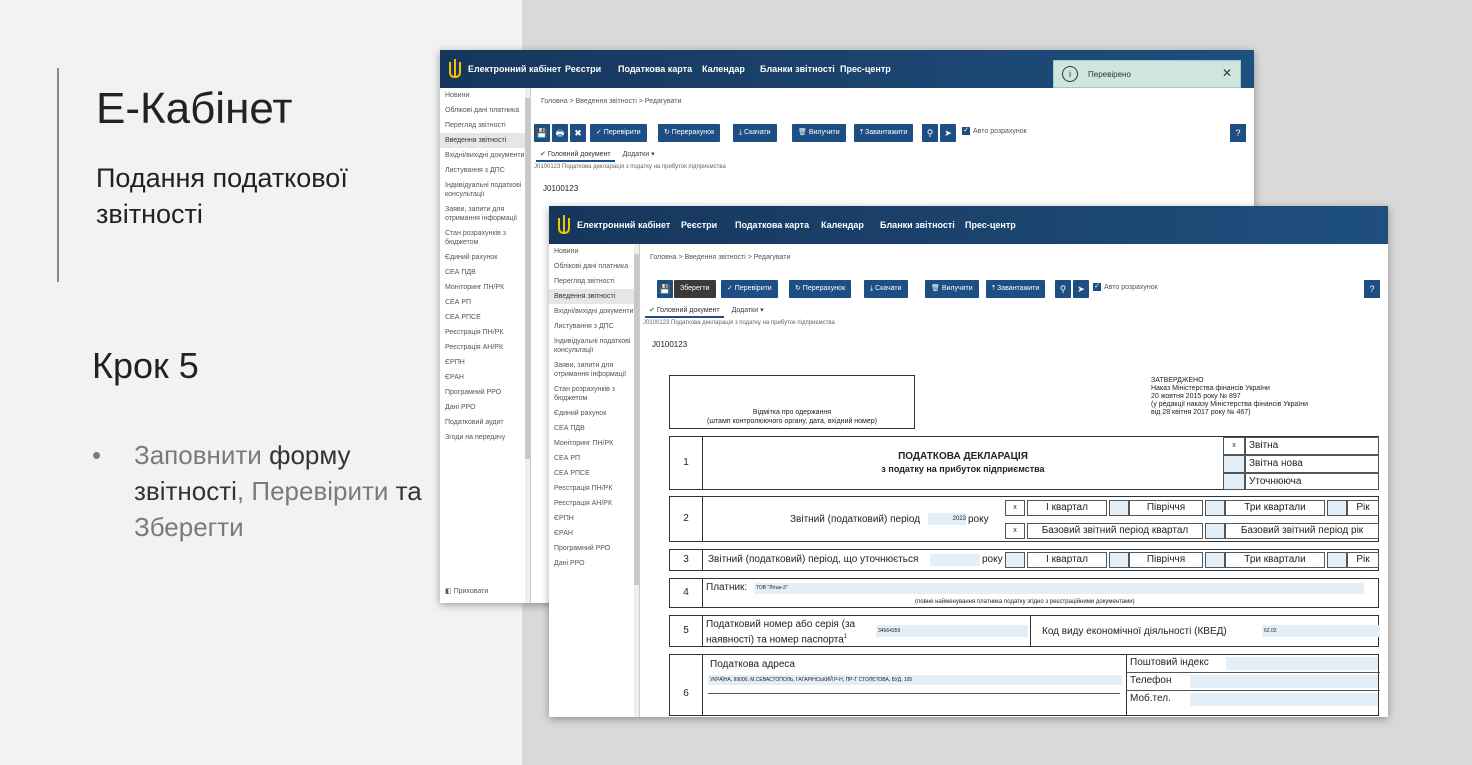 The image size is (1472, 765). What do you see at coordinates (1227, 73) in the screenshot?
I see `toast-close-button: ✕` at bounding box center [1227, 73].